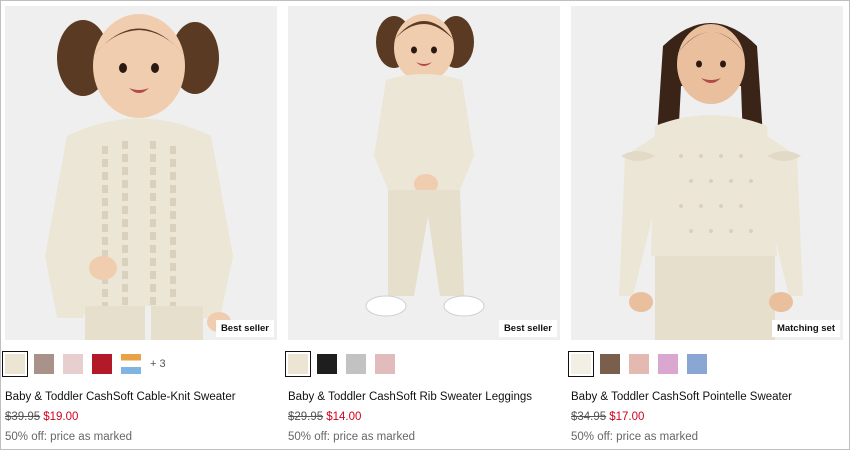 The height and width of the screenshot is (450, 850). What do you see at coordinates (23, 417) in the screenshot?
I see `original-price: $39.95` at bounding box center [23, 417].